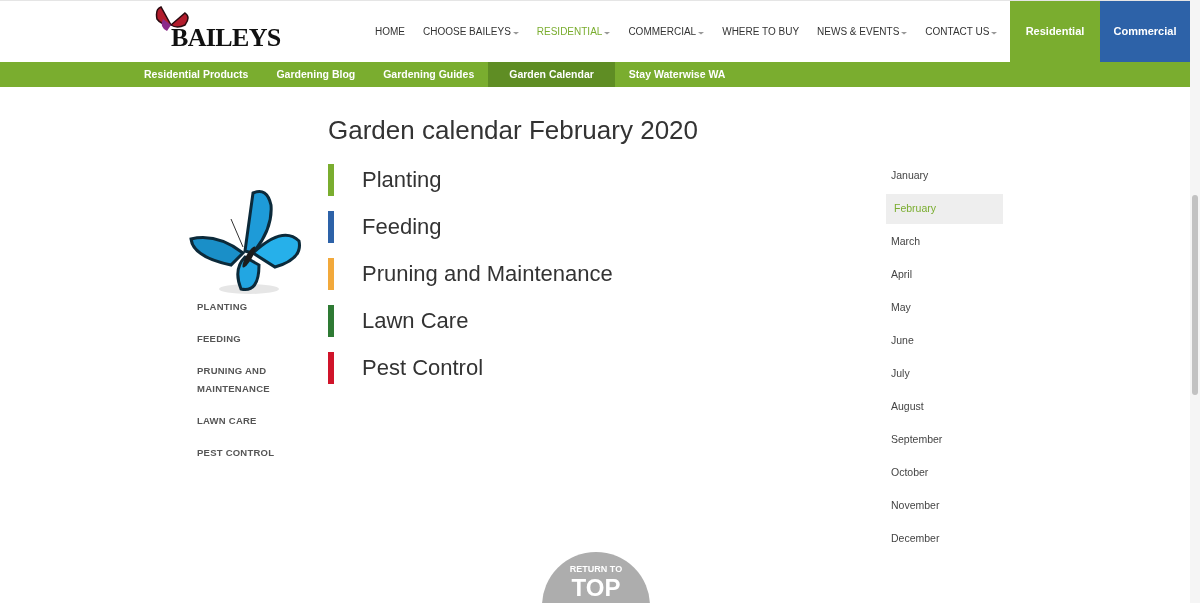  Describe the element at coordinates (944, 440) in the screenshot. I see `month-link: September` at that location.